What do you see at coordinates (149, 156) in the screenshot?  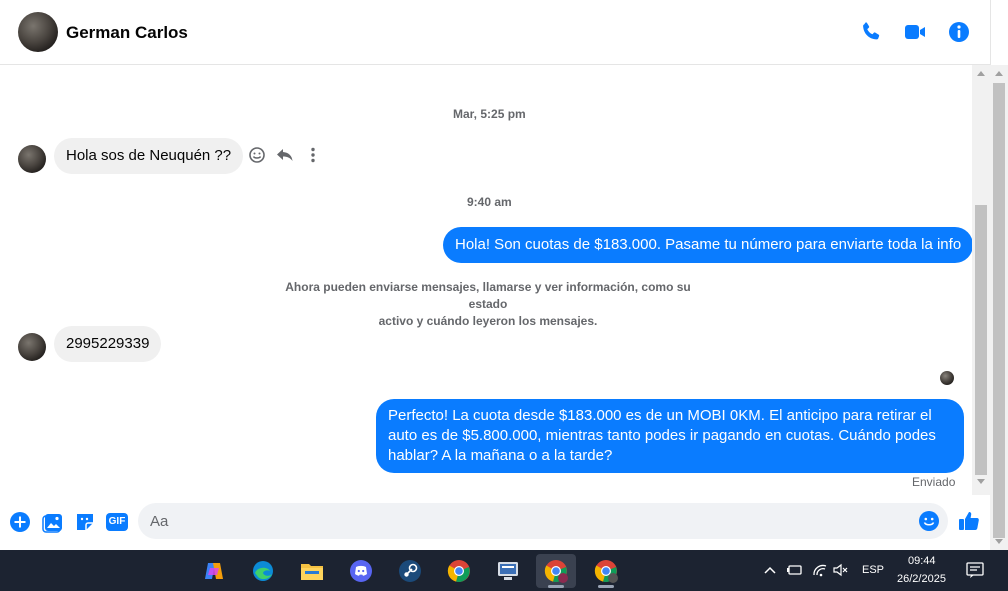 I see `incoming-message: Hola sos de Neuquén ??` at bounding box center [149, 156].